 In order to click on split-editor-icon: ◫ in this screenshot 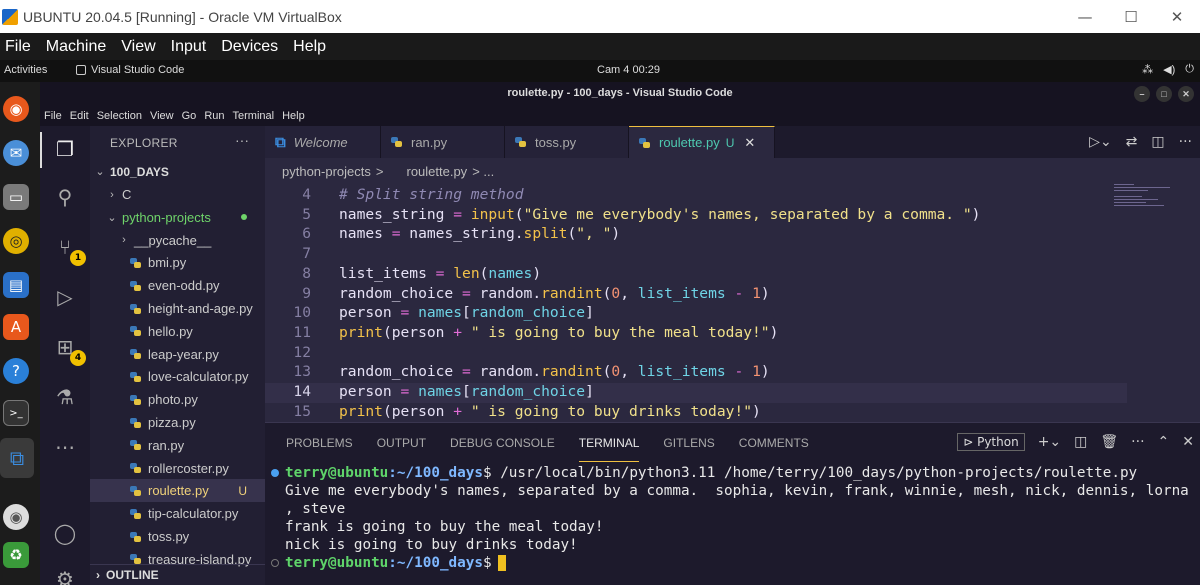, I will do `click(1157, 142)`.